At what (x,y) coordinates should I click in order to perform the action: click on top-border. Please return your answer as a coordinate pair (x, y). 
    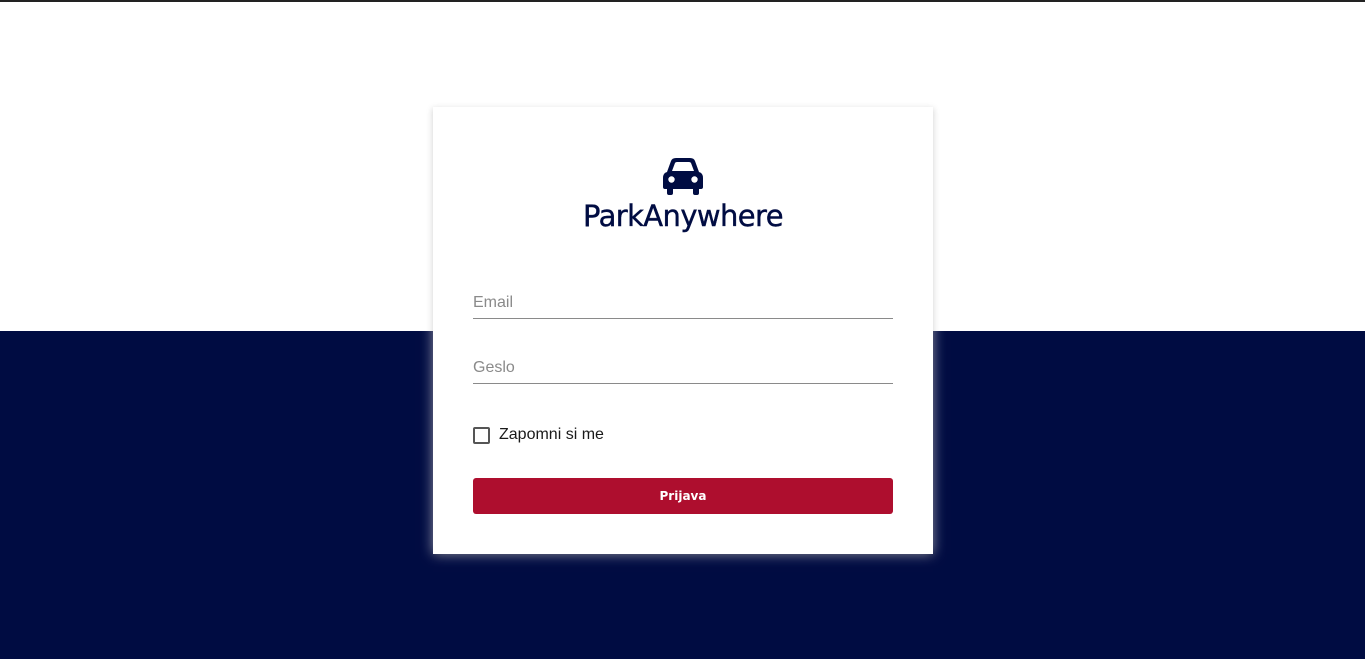
    Looking at the image, I should click on (682, 1).